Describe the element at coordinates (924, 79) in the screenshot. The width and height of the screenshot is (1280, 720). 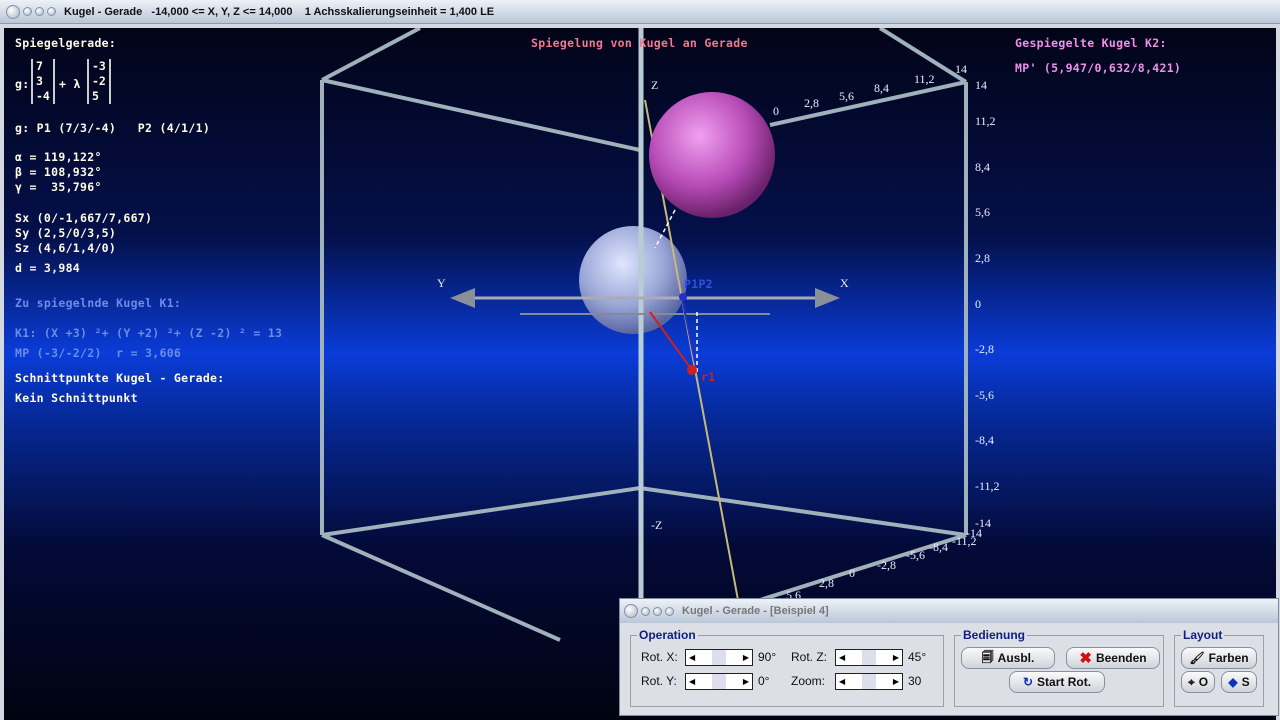
I see `top-tick: 11,2` at that location.